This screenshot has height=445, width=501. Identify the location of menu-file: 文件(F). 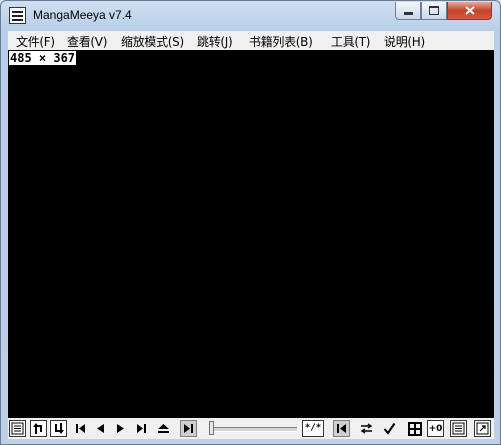
(35, 41).